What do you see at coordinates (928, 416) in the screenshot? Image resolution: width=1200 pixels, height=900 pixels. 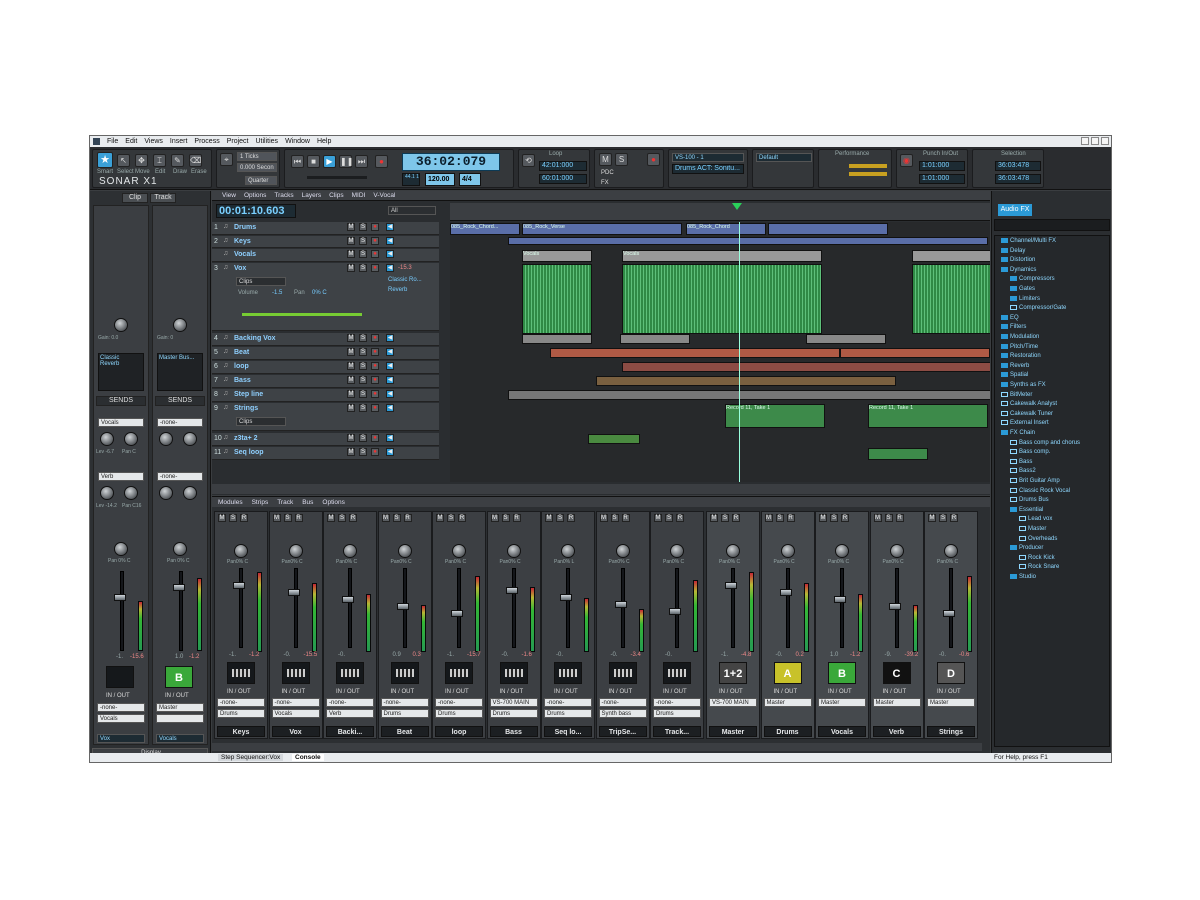 I see `clip: Record 11, Take 1` at bounding box center [928, 416].